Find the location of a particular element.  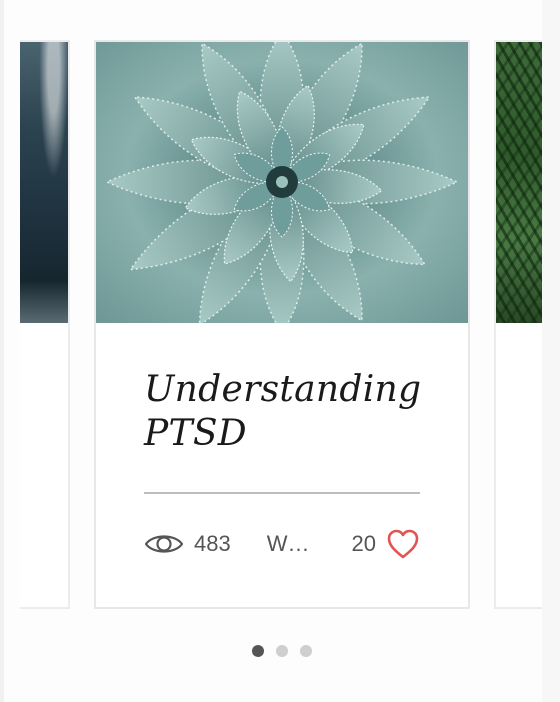

ocean-wave-image is located at coordinates (44, 182).